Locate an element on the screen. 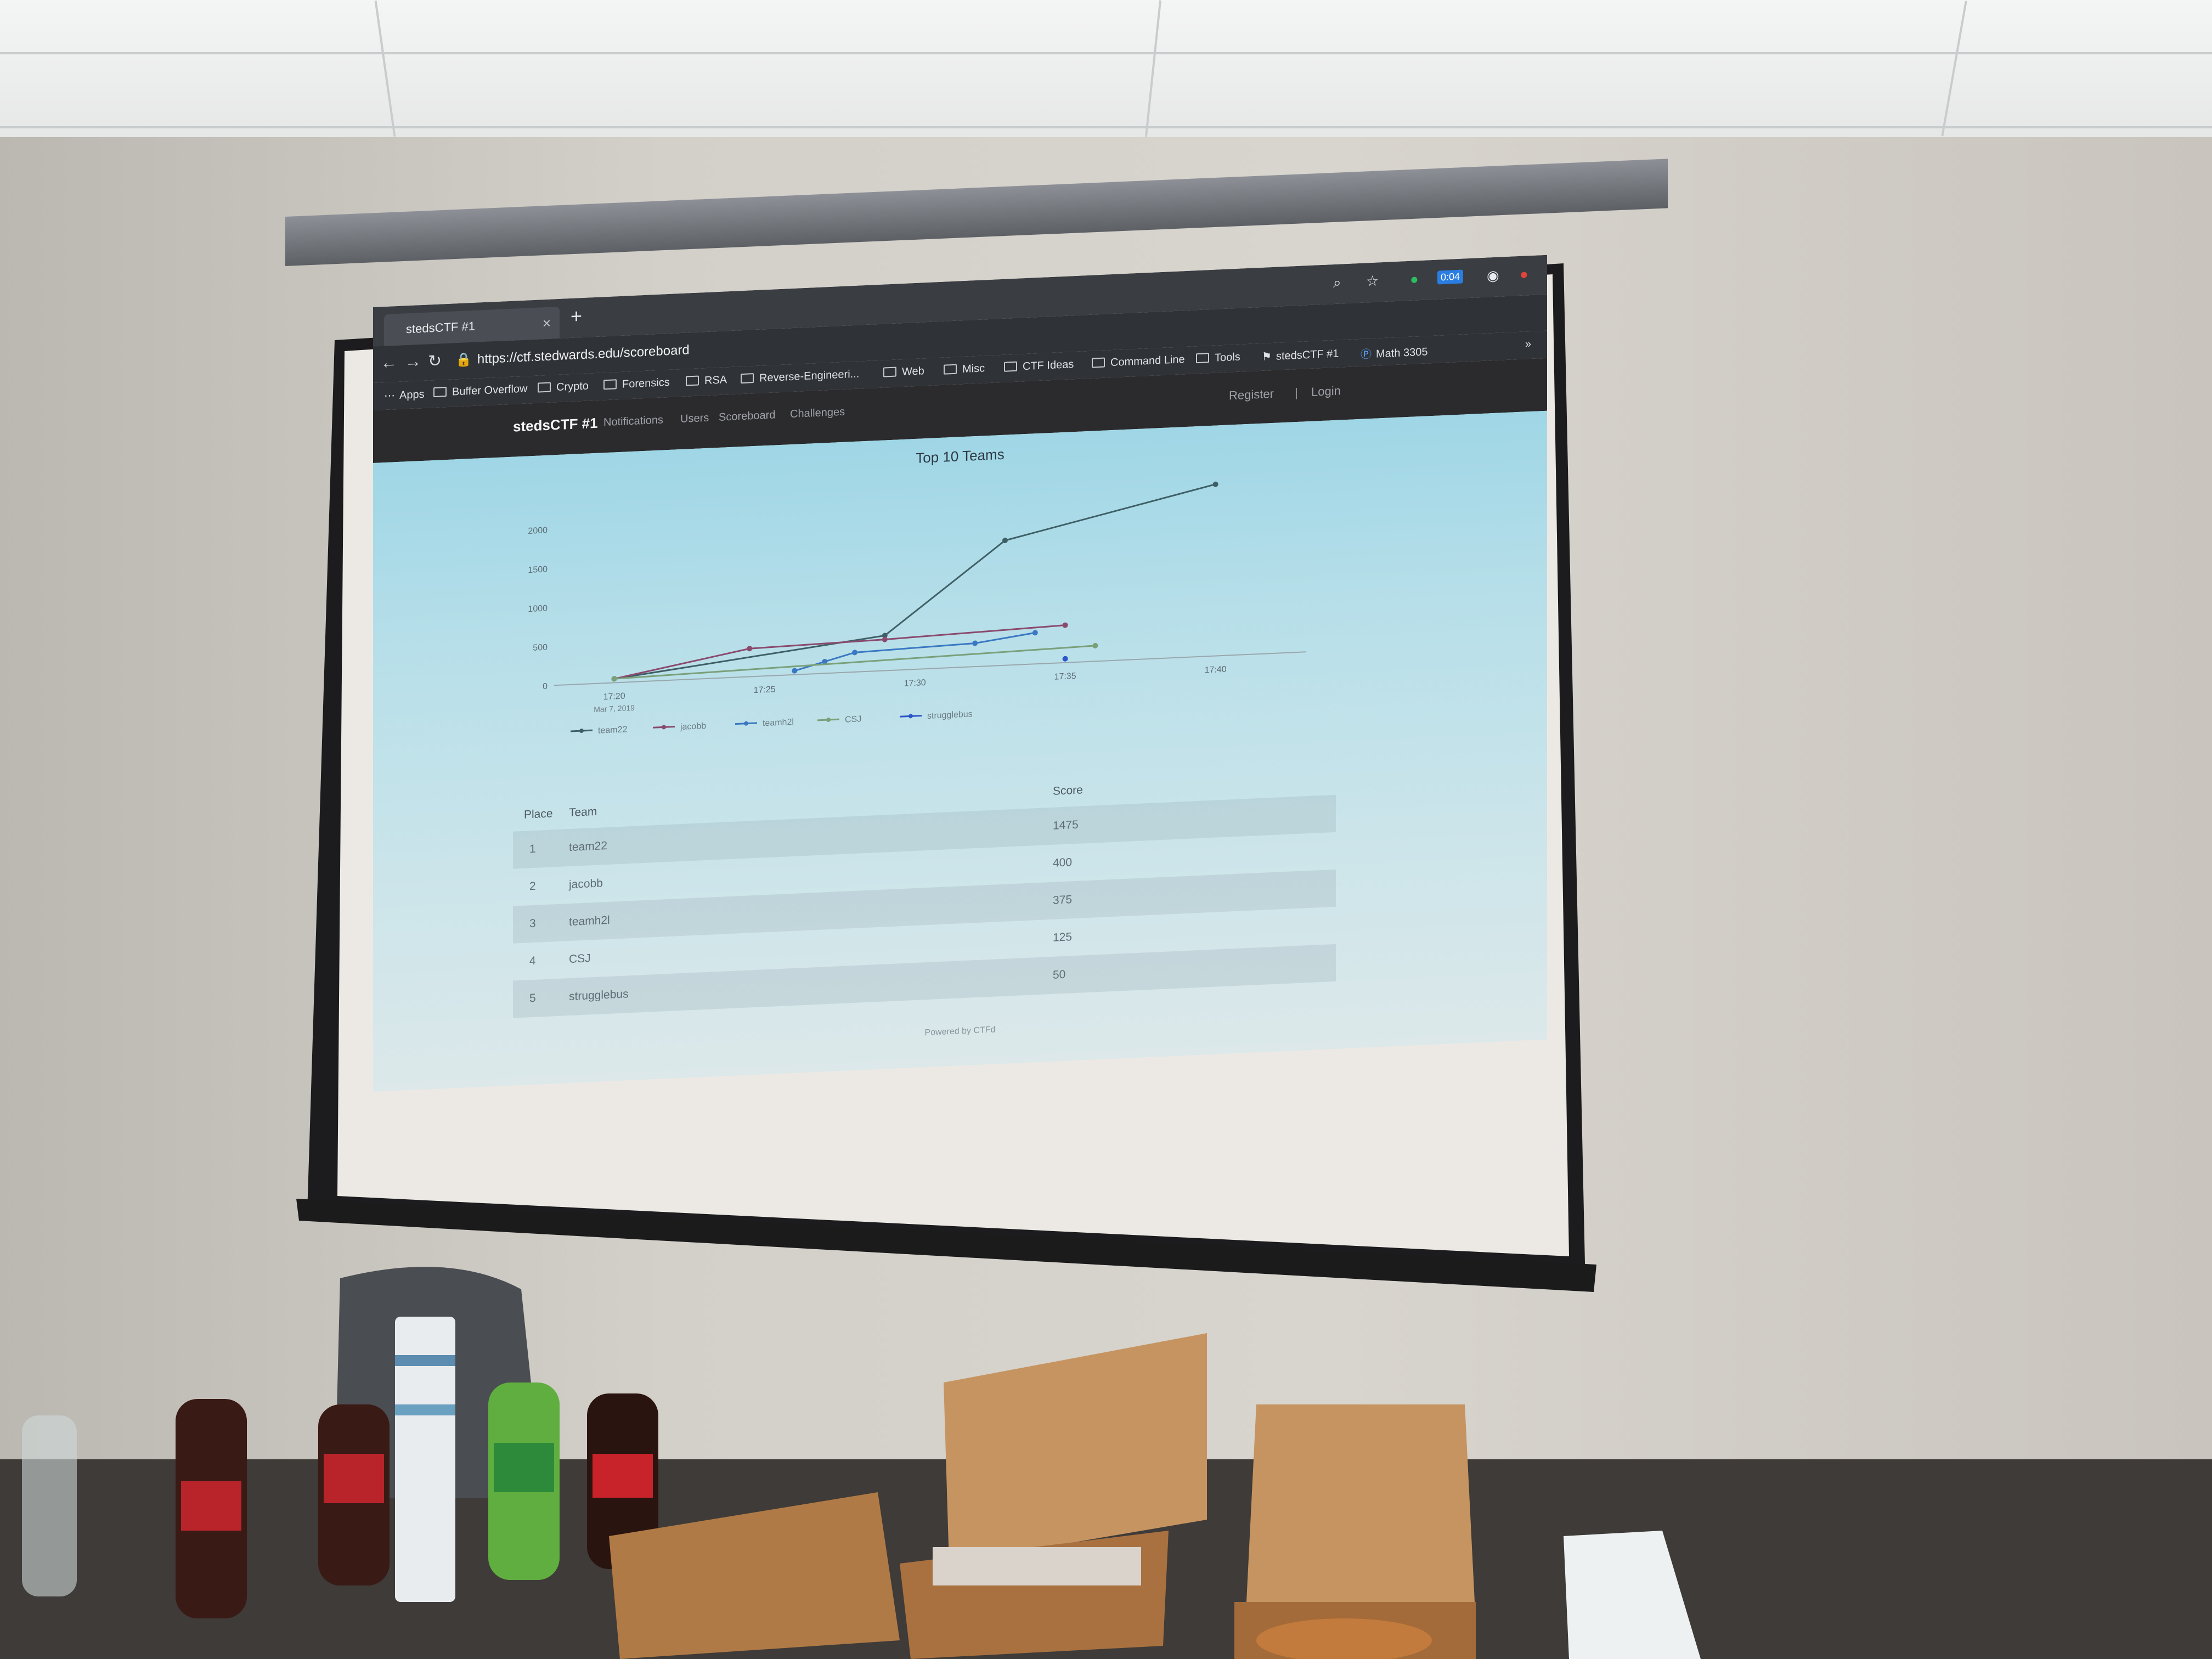 Image resolution: width=2212 pixels, height=1659 pixels. tissue-box is located at coordinates (1633, 1595).